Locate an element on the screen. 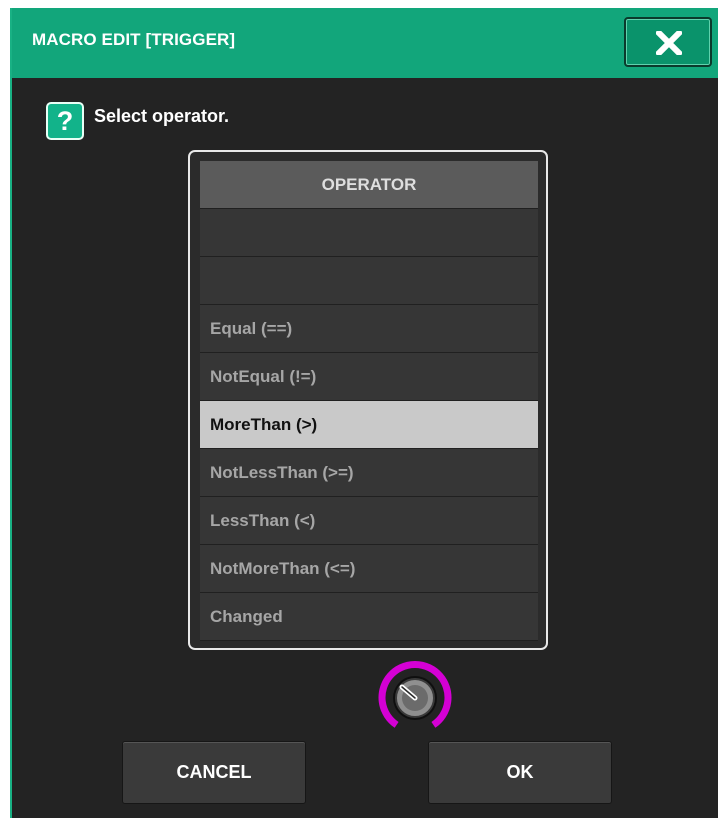  list-item-not-less-than: NotLessThan (>=) is located at coordinates (369, 473).